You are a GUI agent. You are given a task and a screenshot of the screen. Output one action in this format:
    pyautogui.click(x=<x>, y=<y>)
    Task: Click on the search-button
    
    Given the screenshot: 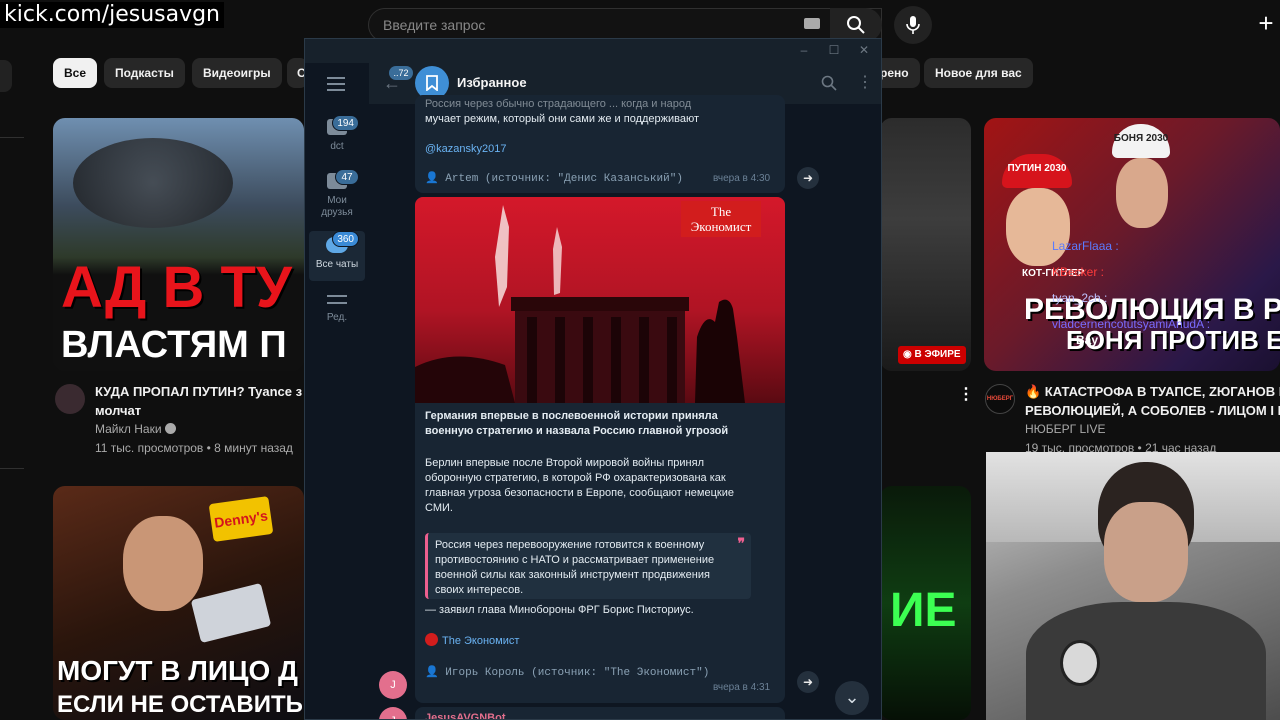 What is the action you would take?
    pyautogui.click(x=856, y=25)
    